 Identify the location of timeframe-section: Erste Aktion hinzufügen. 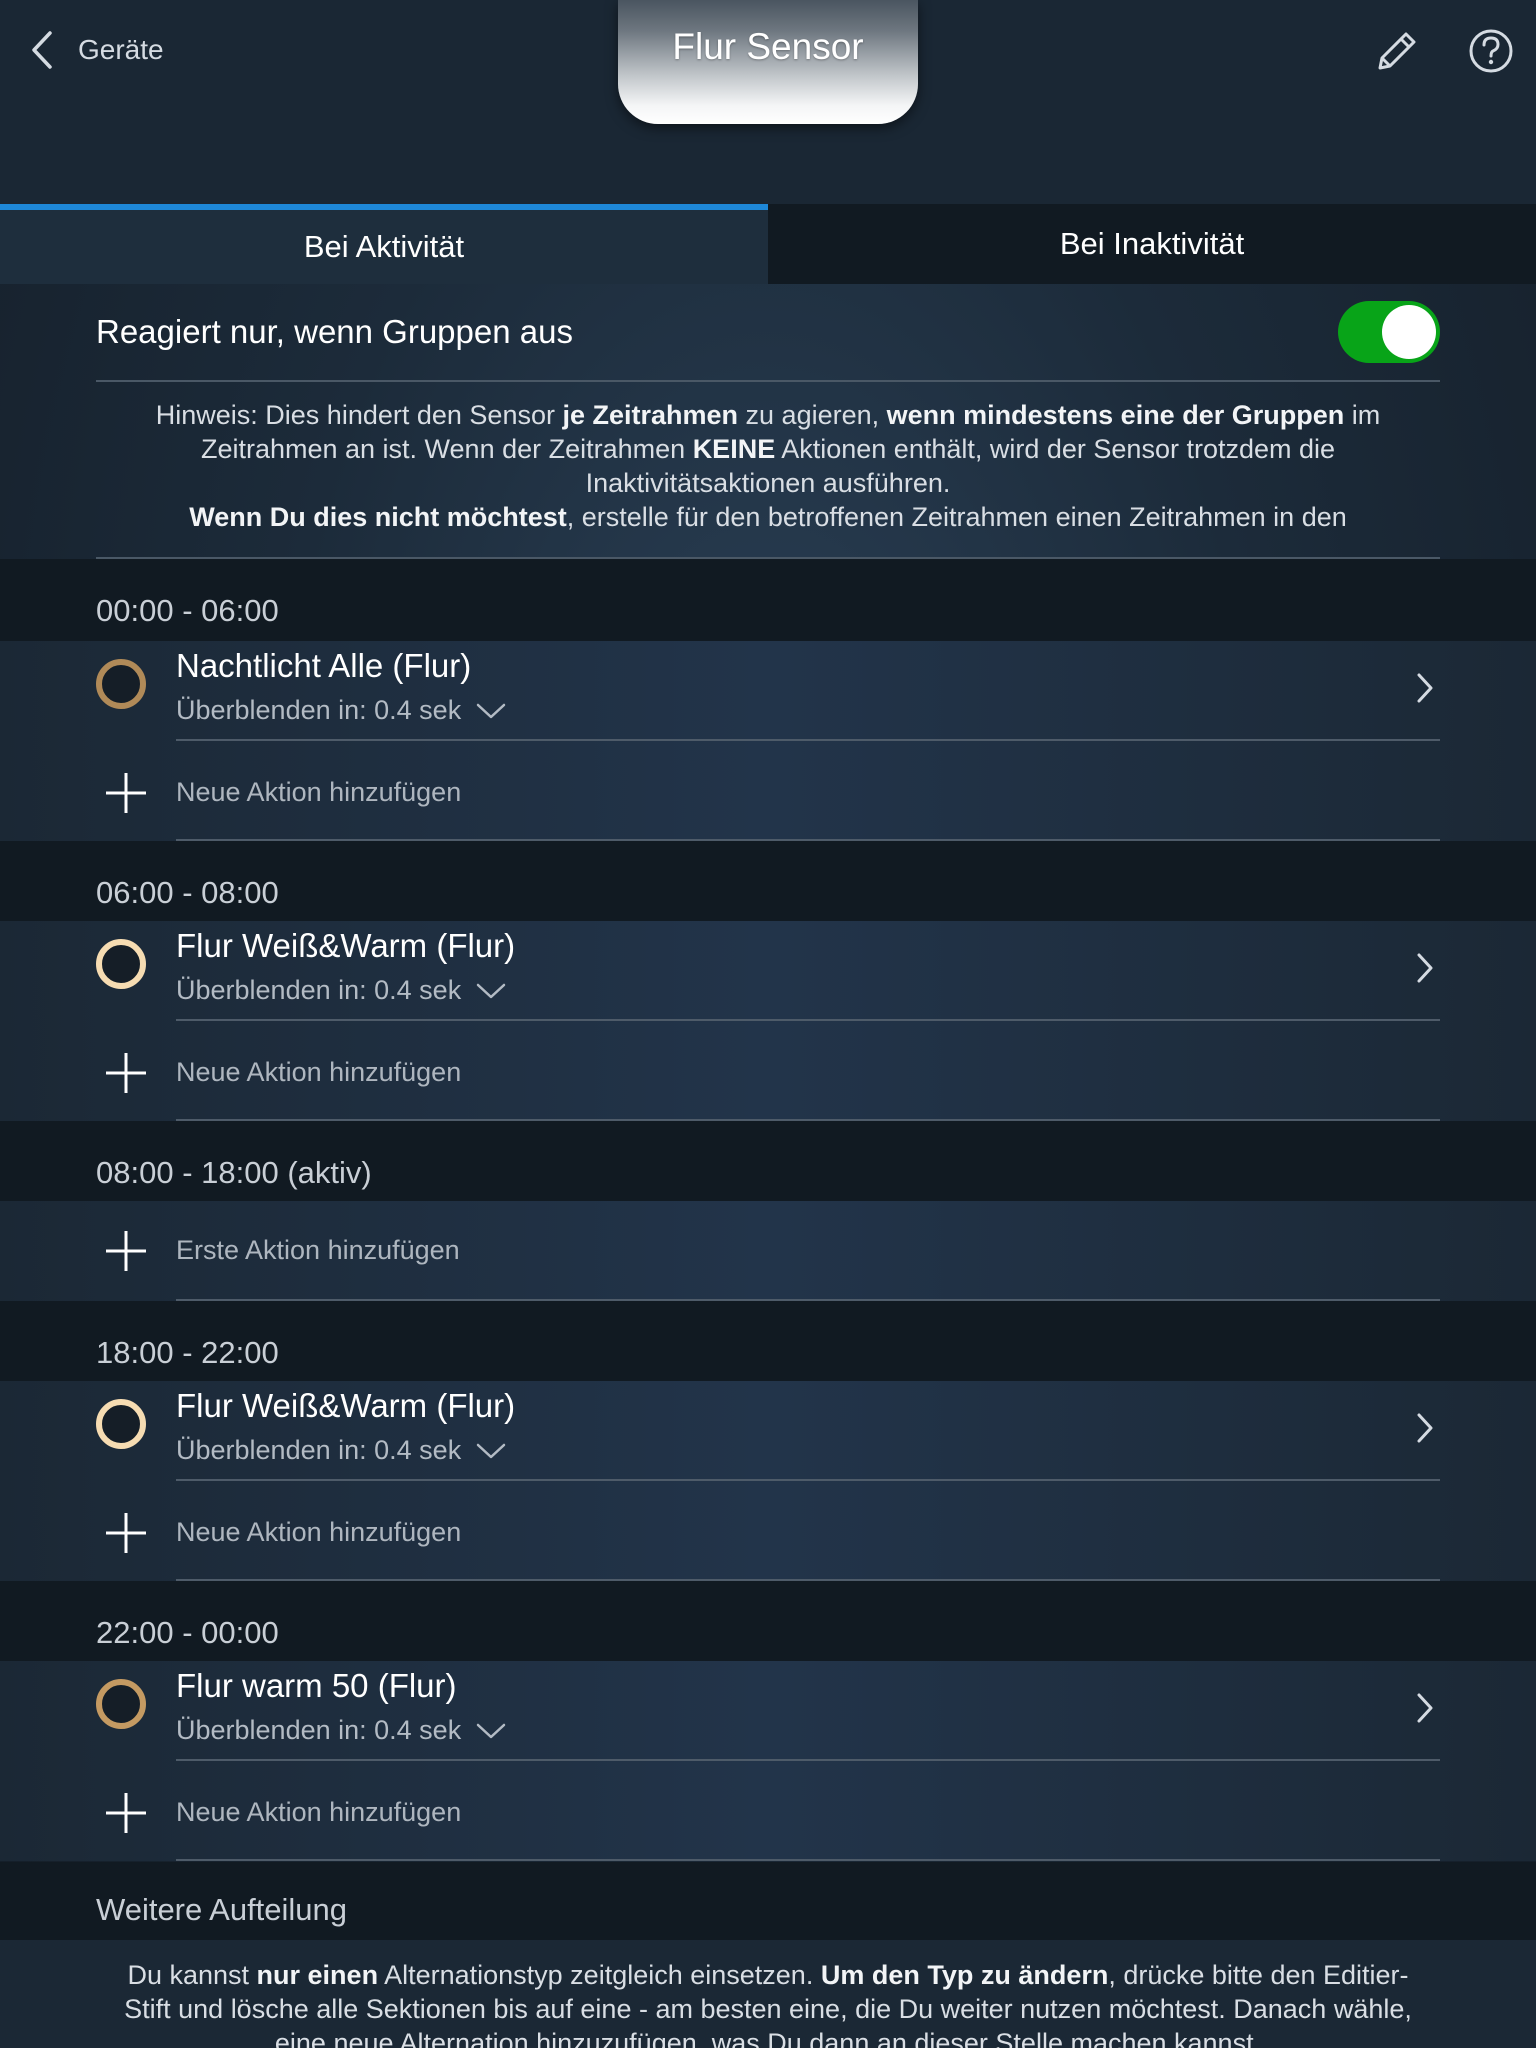
(768, 1251).